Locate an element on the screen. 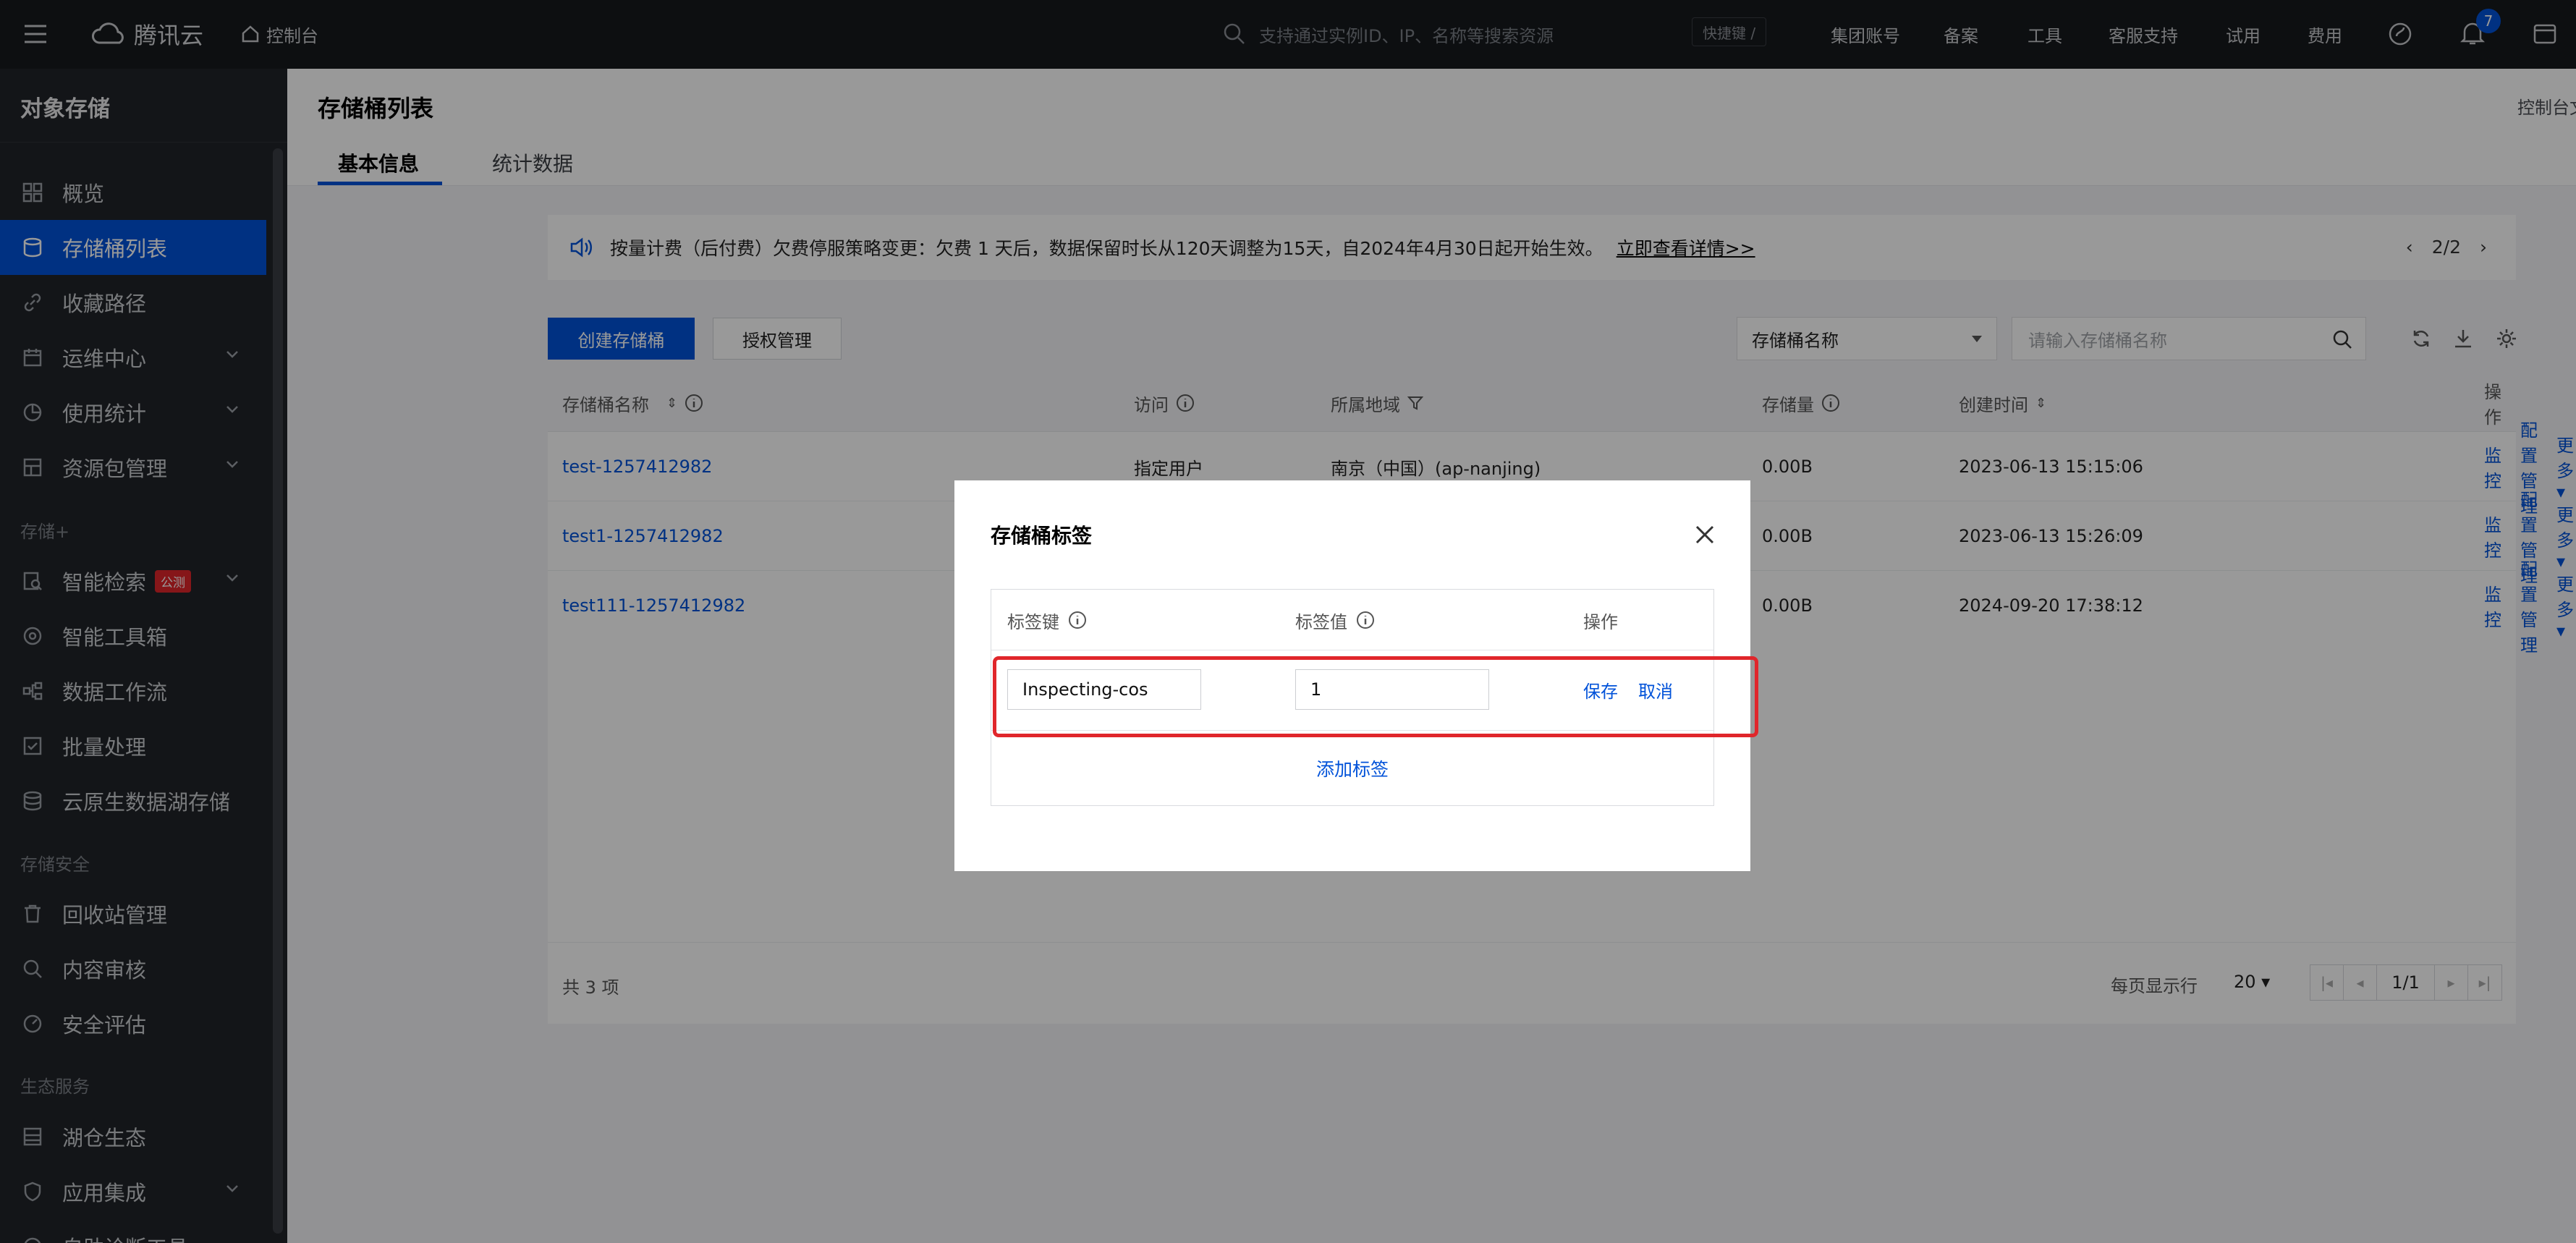 The width and height of the screenshot is (2576, 1243). col-label: 标签值 is located at coordinates (1321, 621).